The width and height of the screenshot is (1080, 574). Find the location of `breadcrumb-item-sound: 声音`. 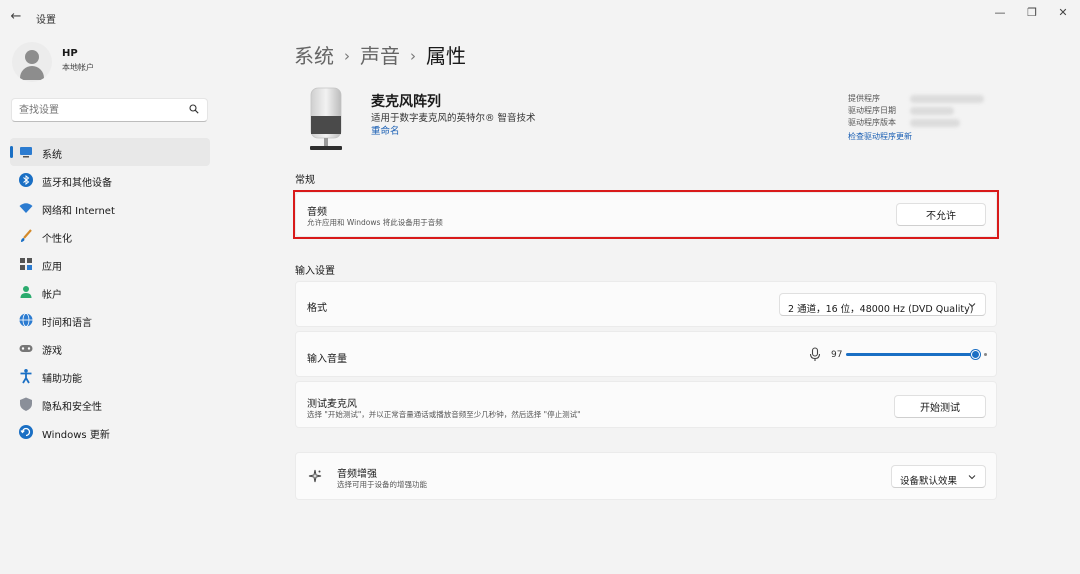

breadcrumb-item-sound: 声音 is located at coordinates (380, 56).